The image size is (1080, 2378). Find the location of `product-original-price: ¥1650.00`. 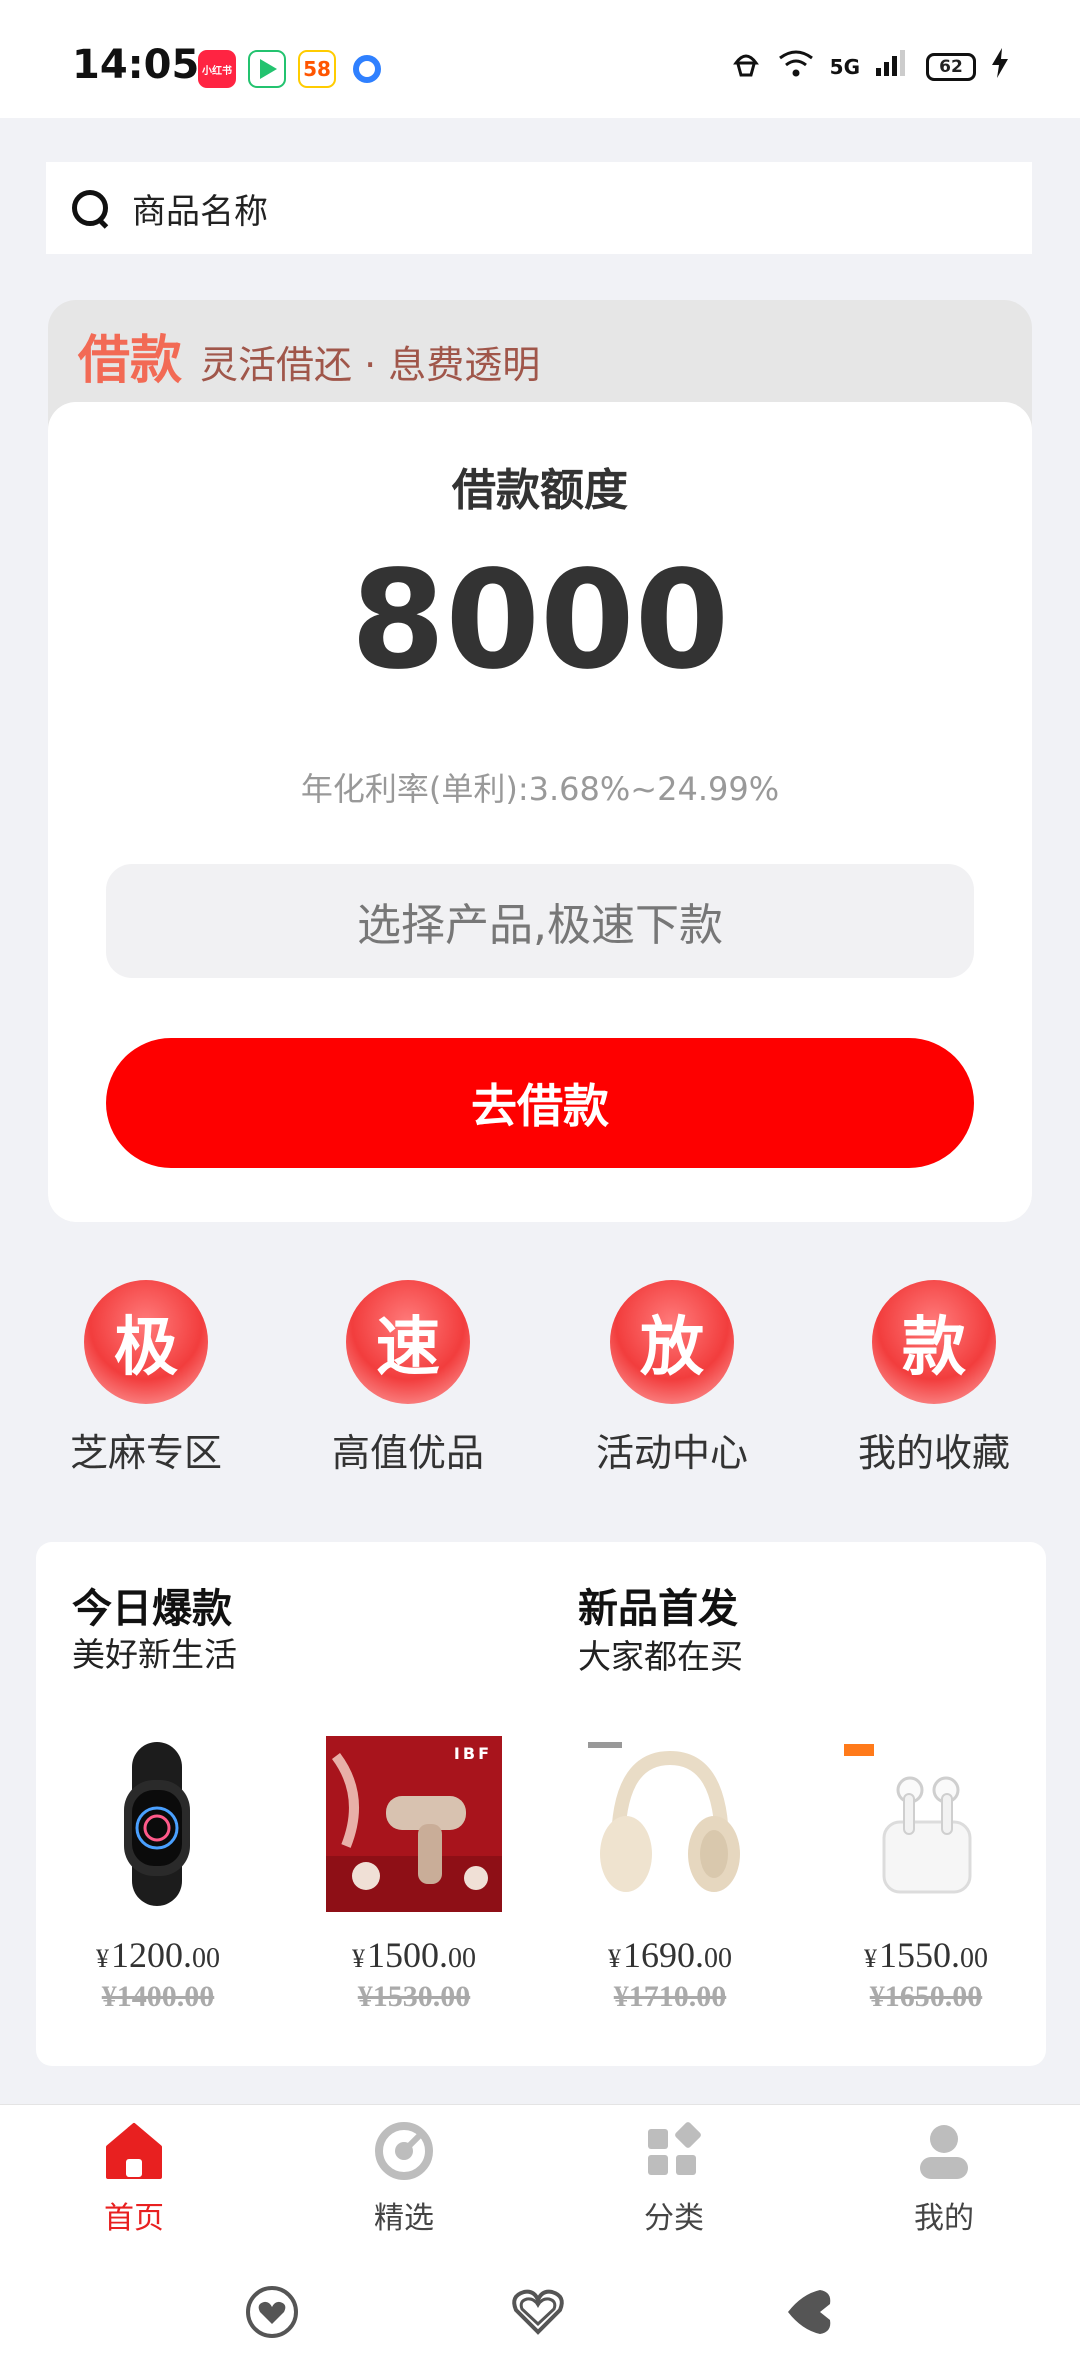

product-original-price: ¥1650.00 is located at coordinates (926, 1996).